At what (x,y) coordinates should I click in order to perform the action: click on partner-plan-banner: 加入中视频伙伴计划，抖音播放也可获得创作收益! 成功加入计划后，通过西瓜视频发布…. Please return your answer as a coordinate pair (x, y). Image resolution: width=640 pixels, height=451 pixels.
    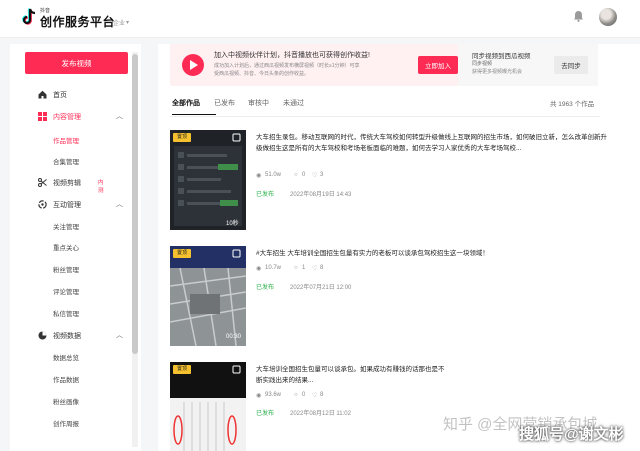
    Looking at the image, I should click on (314, 65).